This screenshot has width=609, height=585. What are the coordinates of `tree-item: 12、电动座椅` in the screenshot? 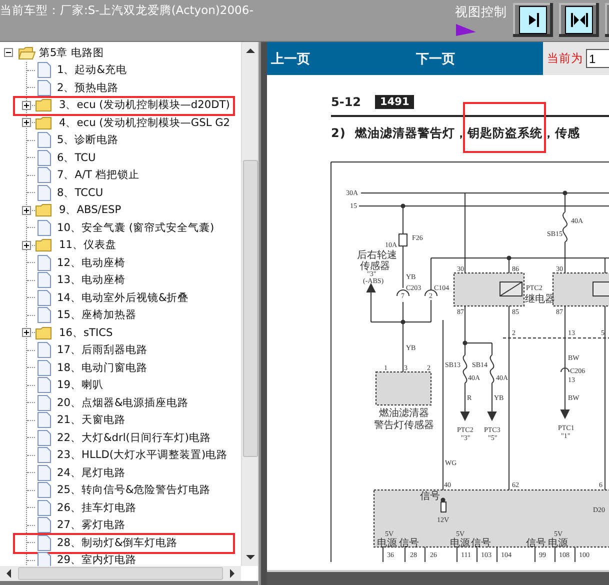 It's located at (91, 263).